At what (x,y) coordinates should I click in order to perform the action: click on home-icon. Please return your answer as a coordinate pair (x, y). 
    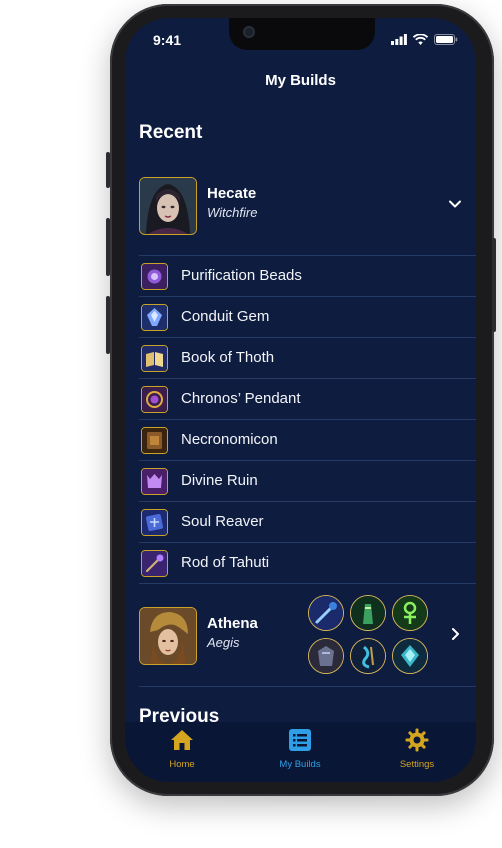
    Looking at the image, I should click on (182, 740).